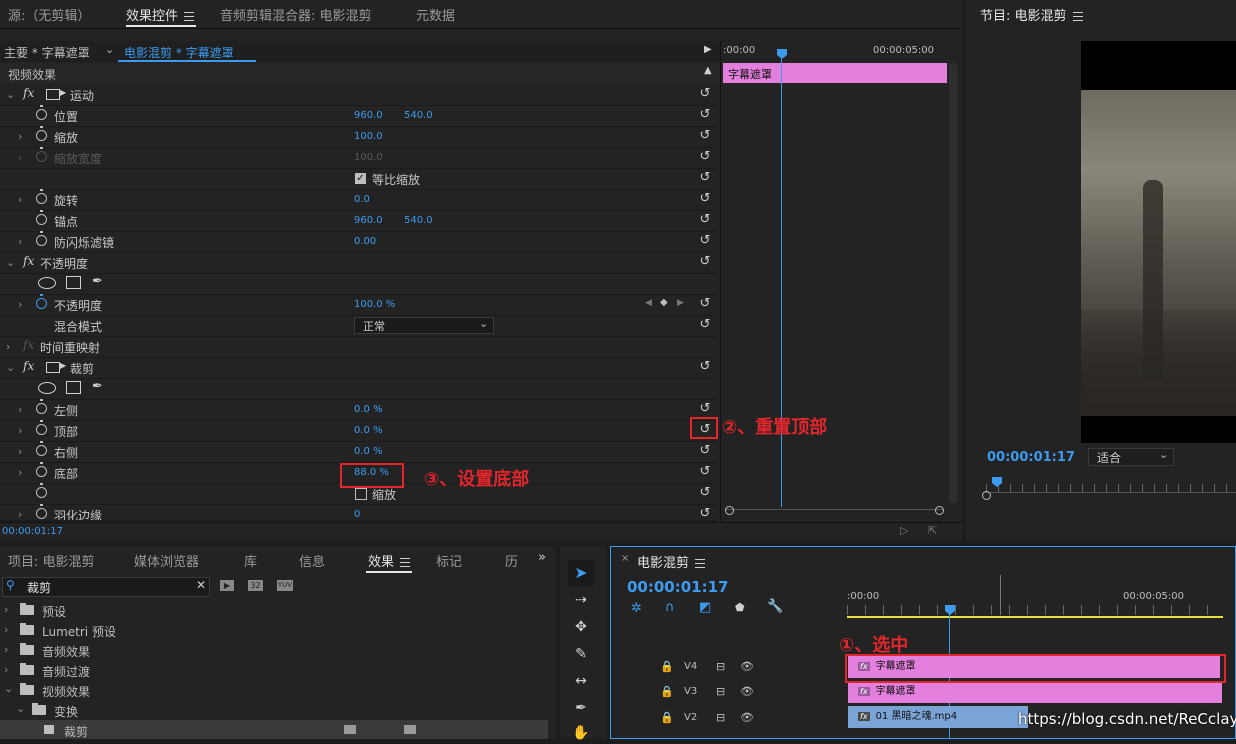 This screenshot has width=1236, height=744. Describe the element at coordinates (368, 430) in the screenshot. I see `crop-top-value: 0.0 %` at that location.